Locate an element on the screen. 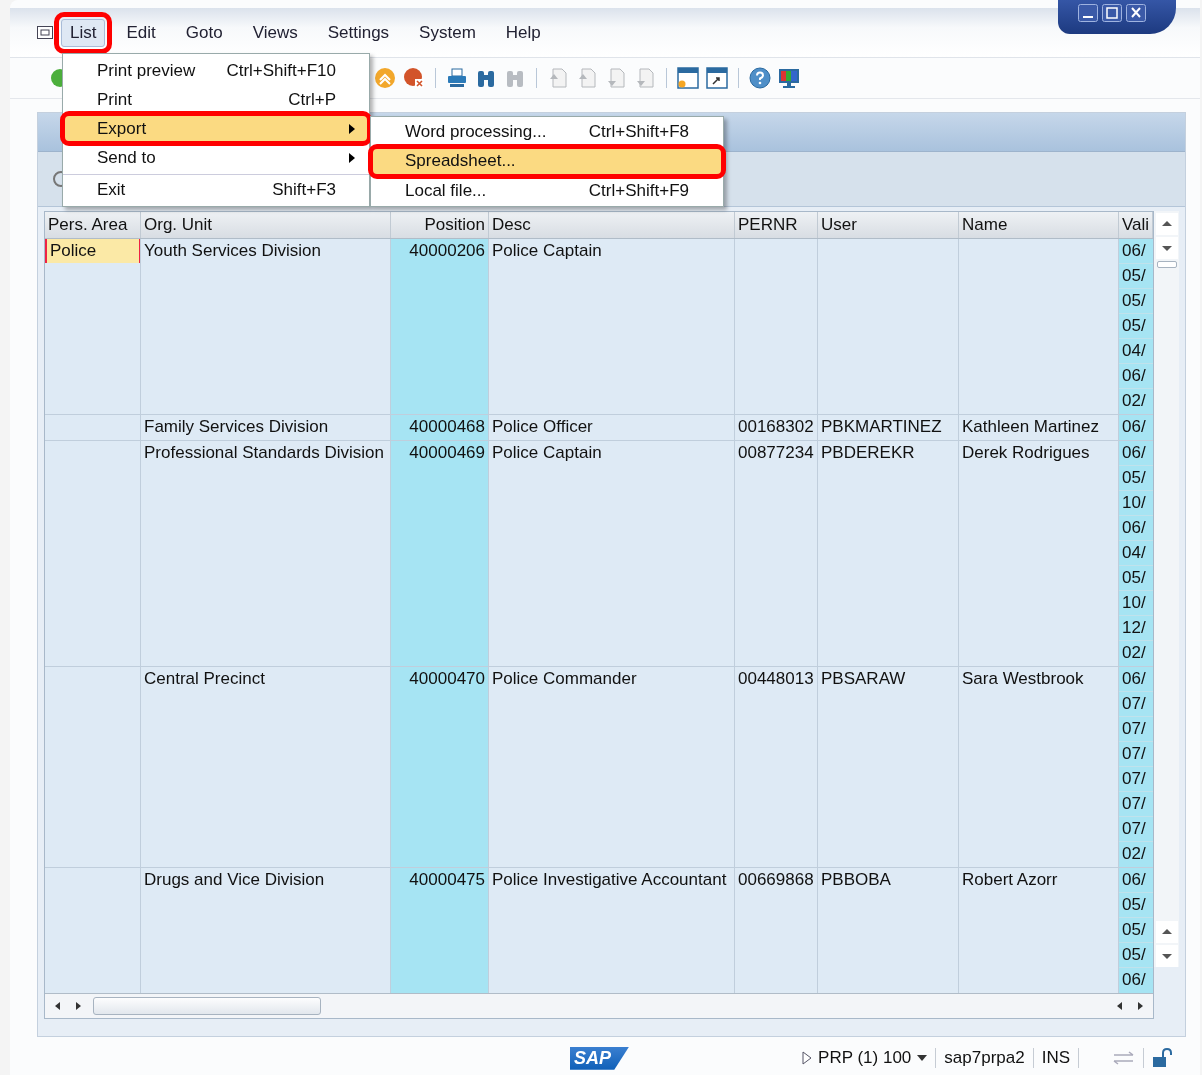 The width and height of the screenshot is (1202, 1075). column-header: PERNR is located at coordinates (776, 224).